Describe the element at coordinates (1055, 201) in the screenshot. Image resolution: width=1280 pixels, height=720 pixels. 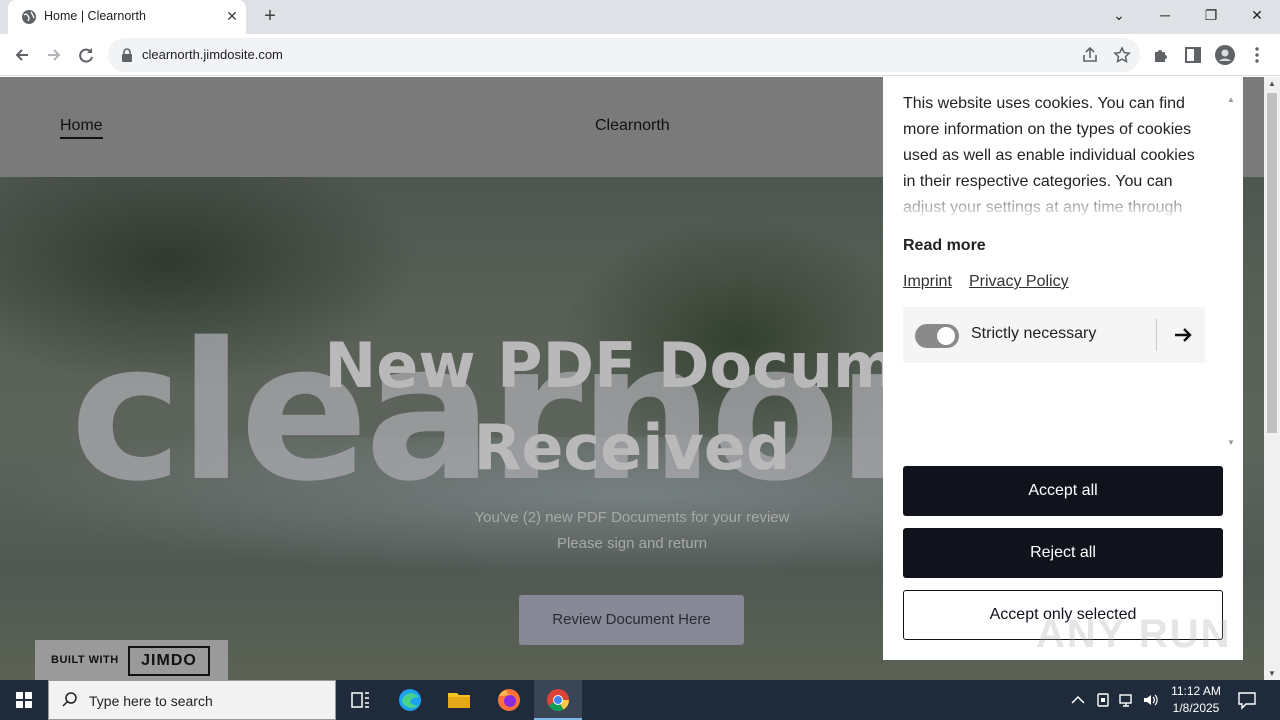
I see `cookie-text-fade` at that location.